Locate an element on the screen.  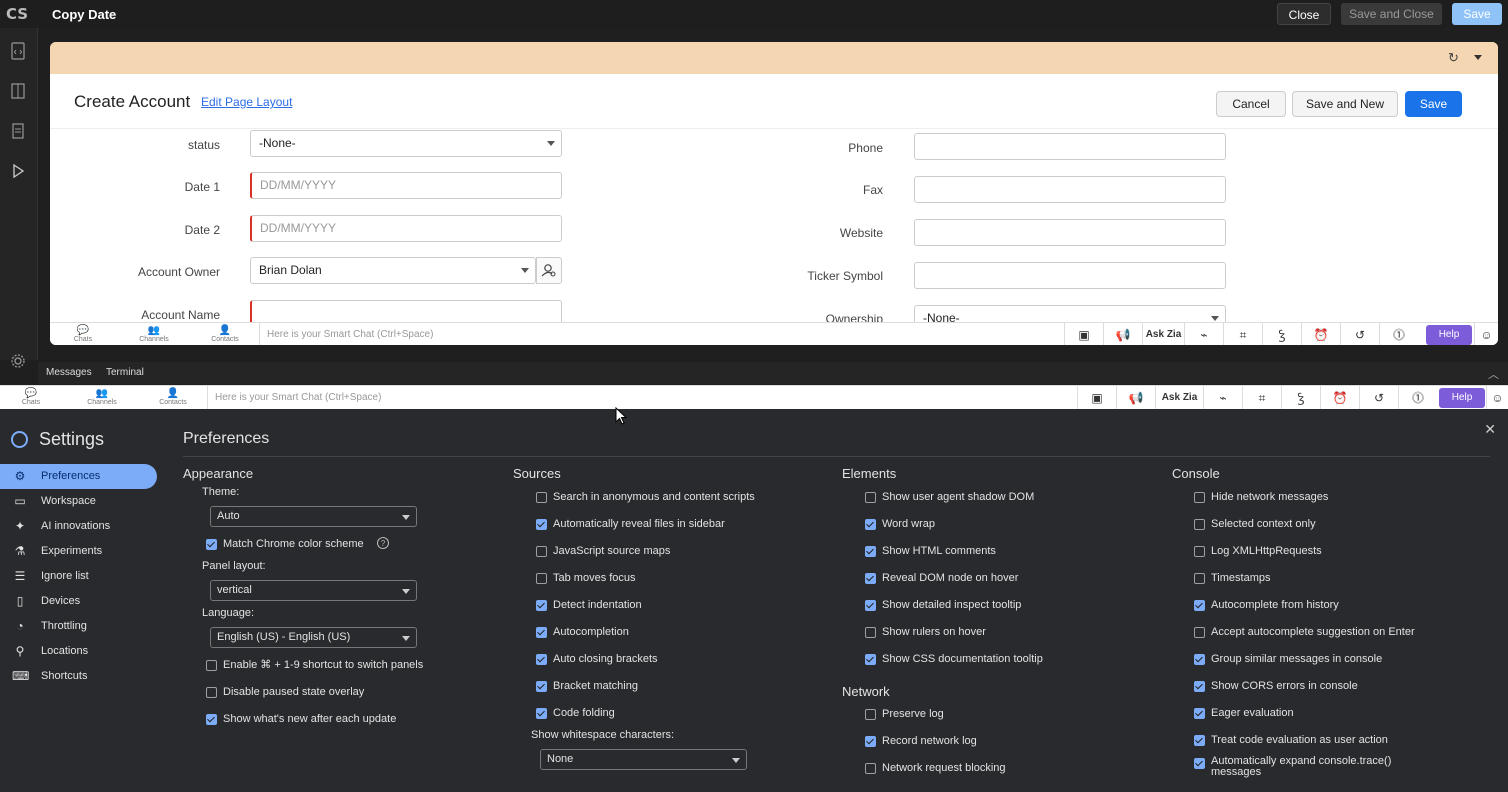
sources-option-checkbox: JavaScript source maps is located at coordinates (603, 551).